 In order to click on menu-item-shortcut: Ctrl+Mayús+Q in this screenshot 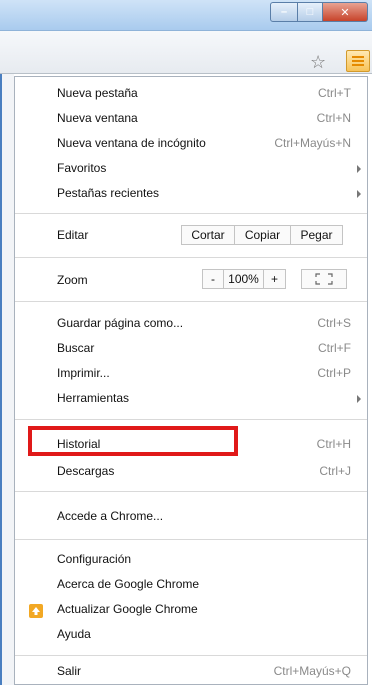, I will do `click(312, 671)`.